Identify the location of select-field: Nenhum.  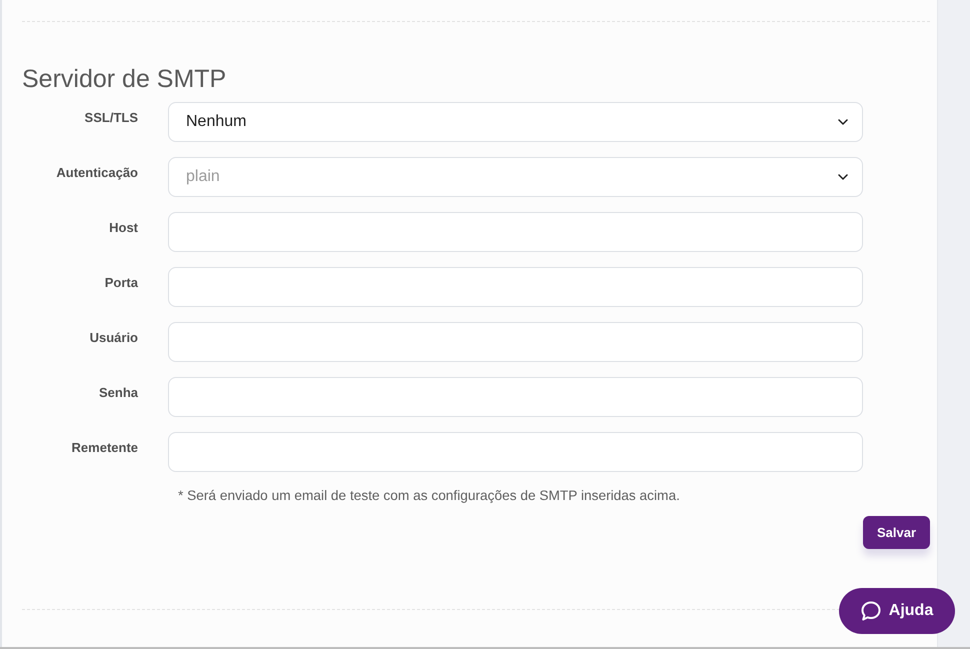
(515, 122).